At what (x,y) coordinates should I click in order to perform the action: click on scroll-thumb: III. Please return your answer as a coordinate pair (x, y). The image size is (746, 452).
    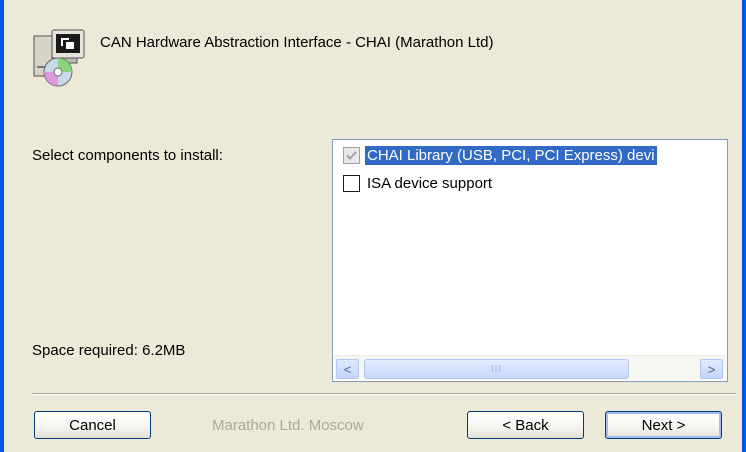
    Looking at the image, I should click on (496, 369).